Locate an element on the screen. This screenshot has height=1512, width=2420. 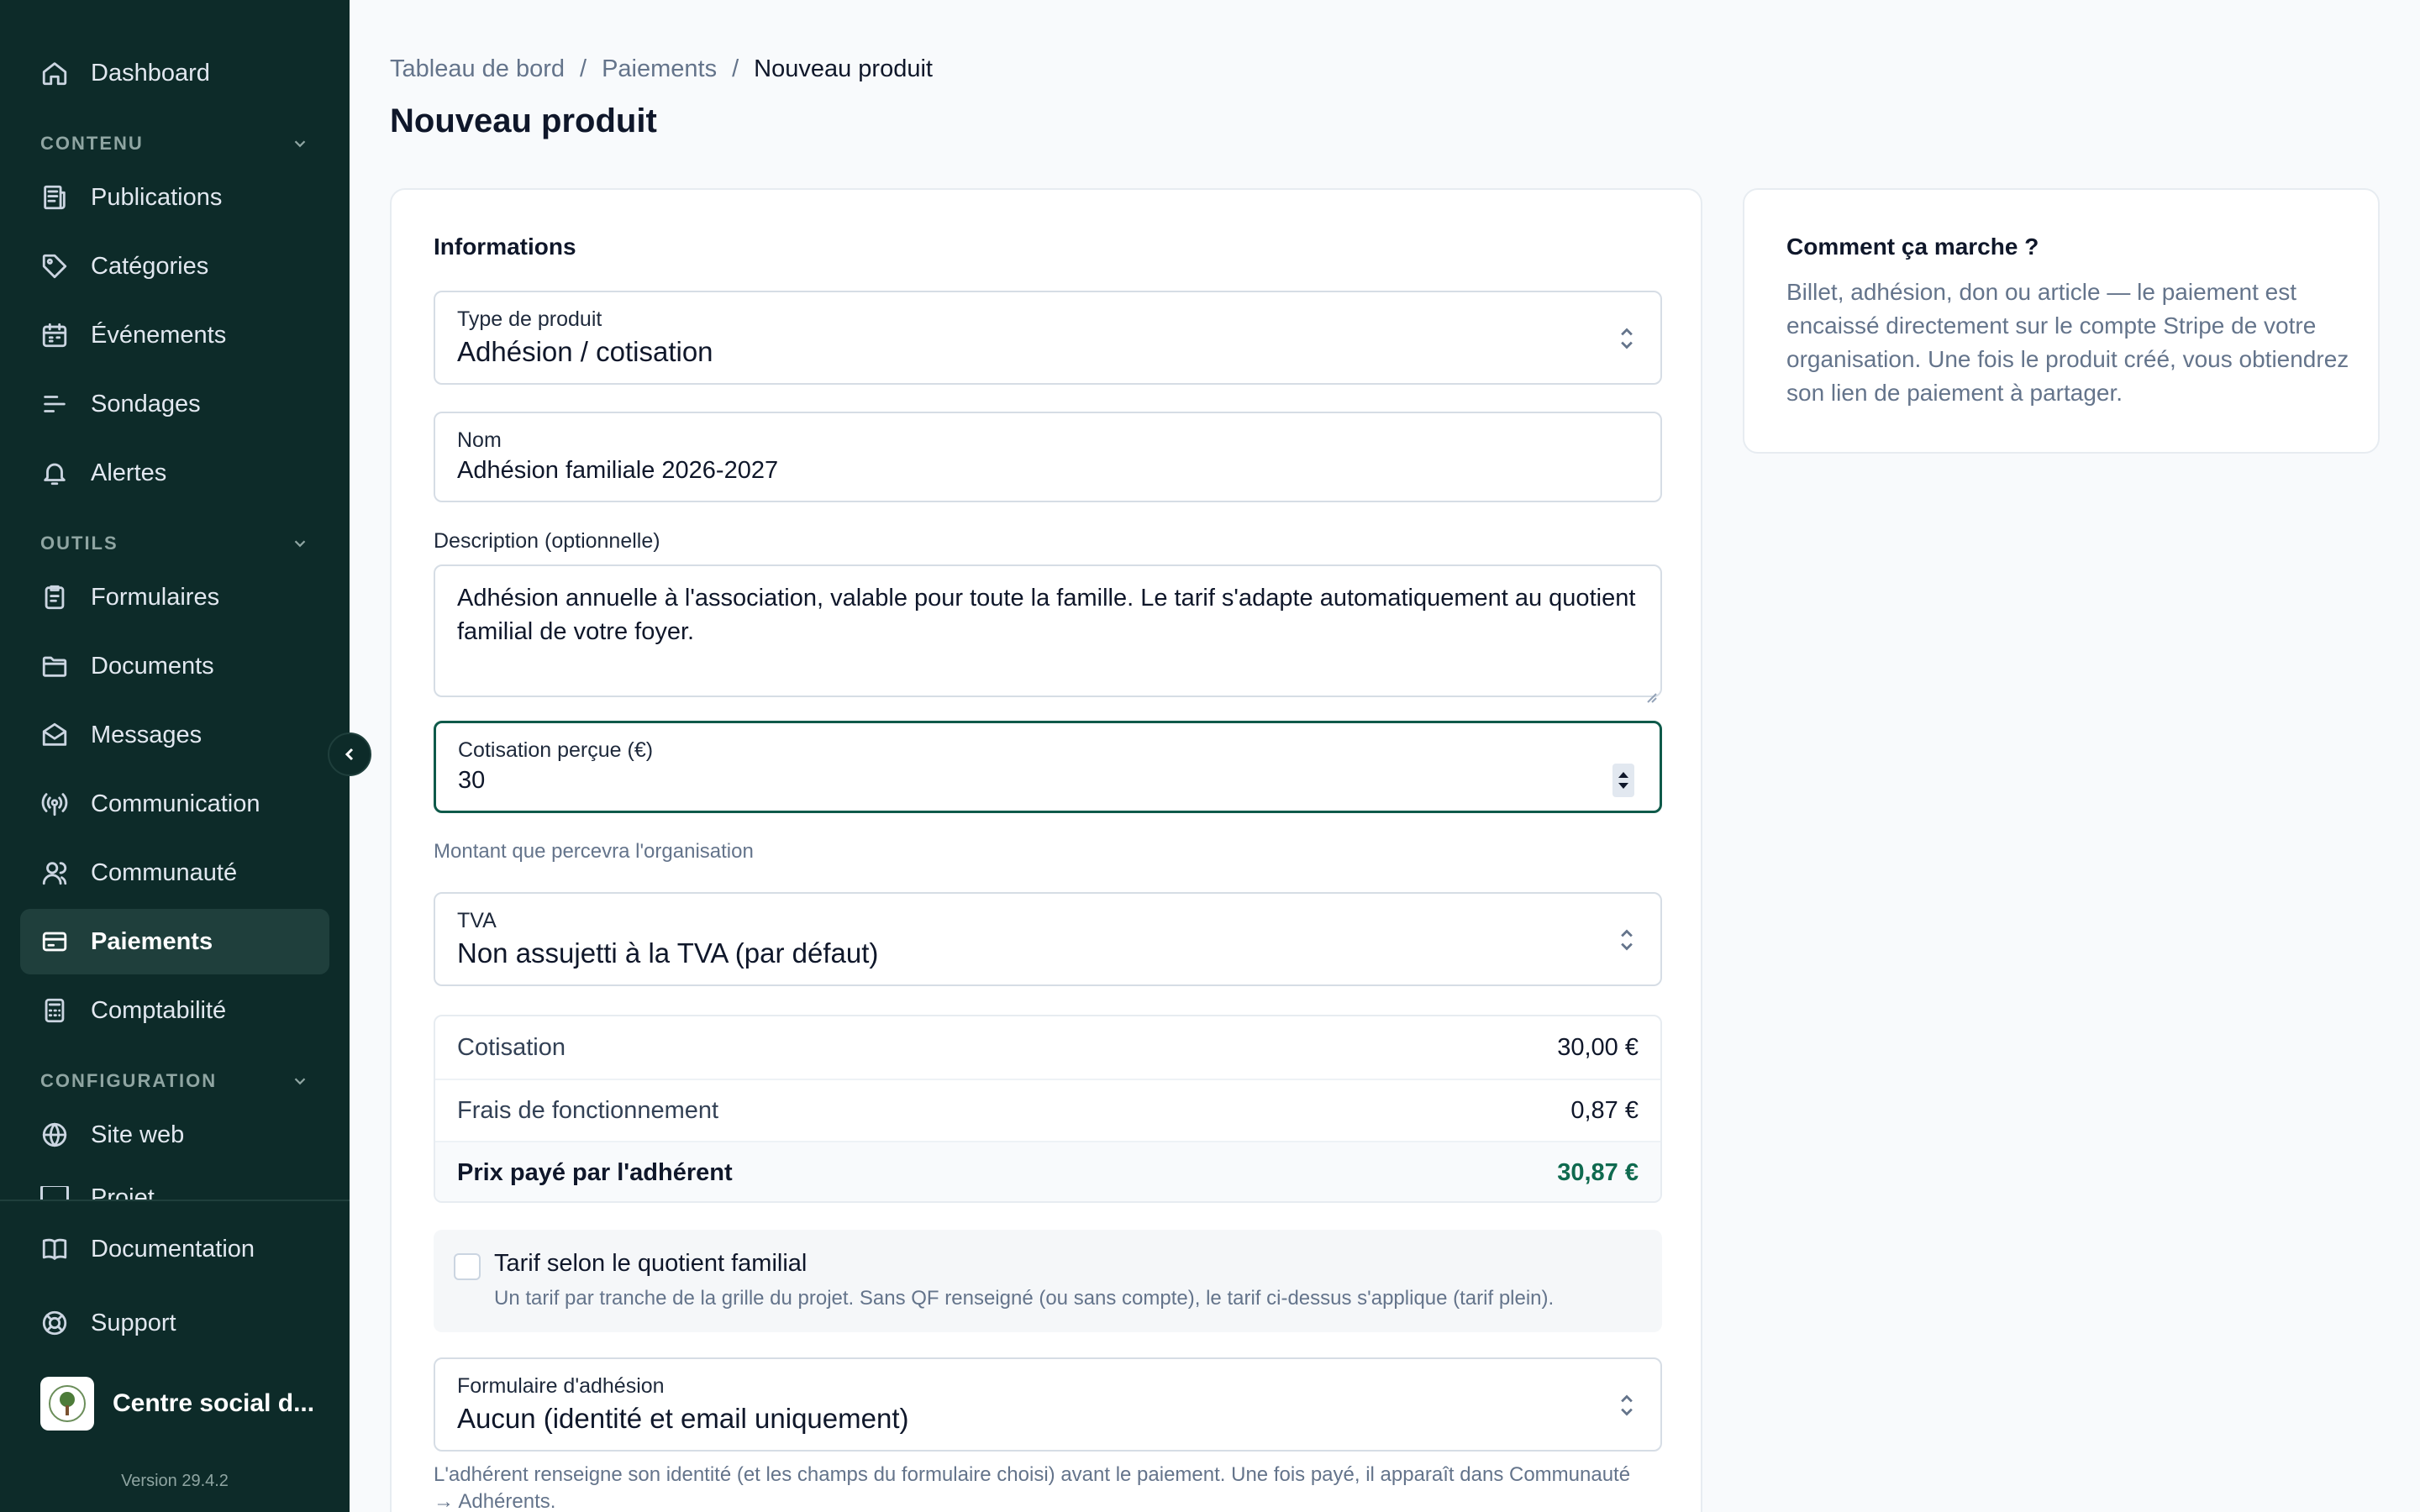
book-icon is located at coordinates (54, 1249).